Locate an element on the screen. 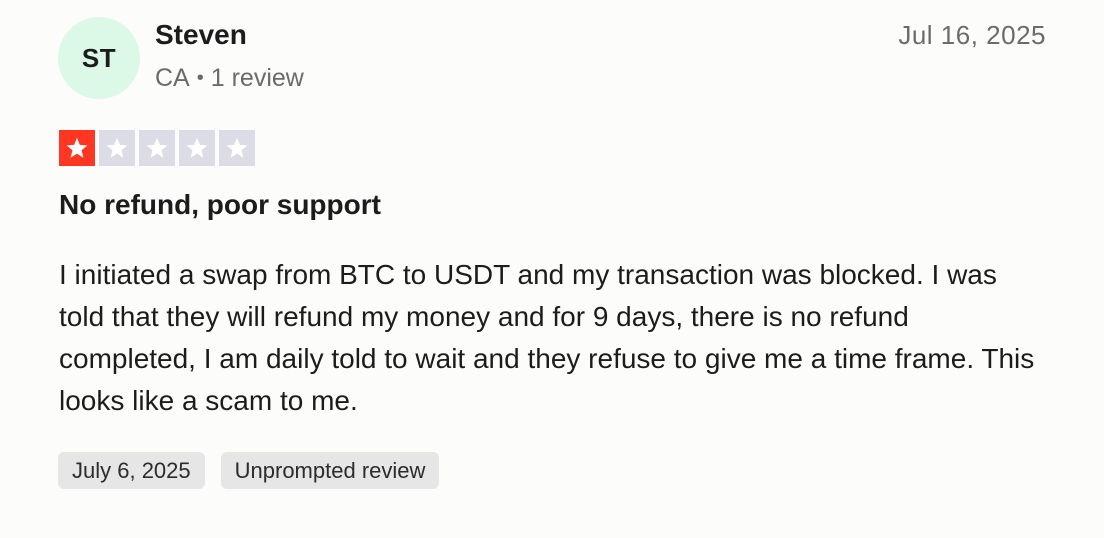 The image size is (1104, 538). avatar: ST is located at coordinates (99, 58).